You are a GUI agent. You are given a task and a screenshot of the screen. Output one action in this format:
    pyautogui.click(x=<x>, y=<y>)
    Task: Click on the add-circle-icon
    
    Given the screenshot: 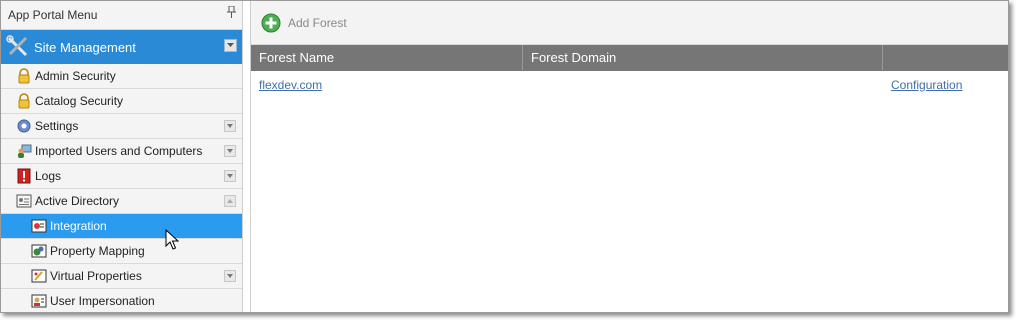 What is the action you would take?
    pyautogui.click(x=271, y=22)
    